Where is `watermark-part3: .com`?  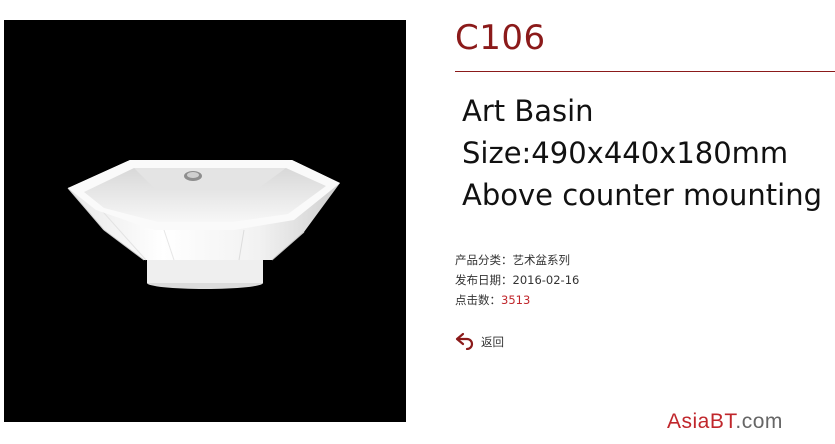 watermark-part3: .com is located at coordinates (759, 421).